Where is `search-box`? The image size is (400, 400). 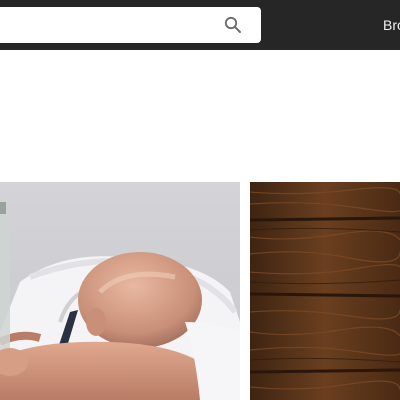
search-box is located at coordinates (130, 25).